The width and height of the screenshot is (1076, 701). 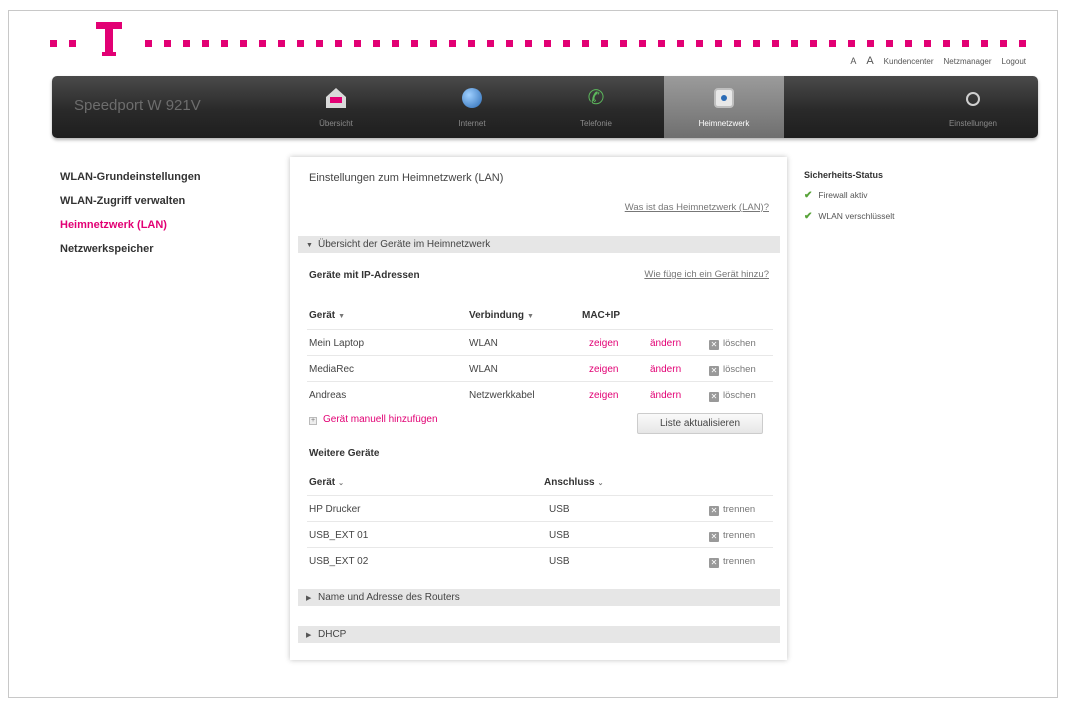 What do you see at coordinates (339, 535) in the screenshot?
I see `device-name: USB_EXT 01` at bounding box center [339, 535].